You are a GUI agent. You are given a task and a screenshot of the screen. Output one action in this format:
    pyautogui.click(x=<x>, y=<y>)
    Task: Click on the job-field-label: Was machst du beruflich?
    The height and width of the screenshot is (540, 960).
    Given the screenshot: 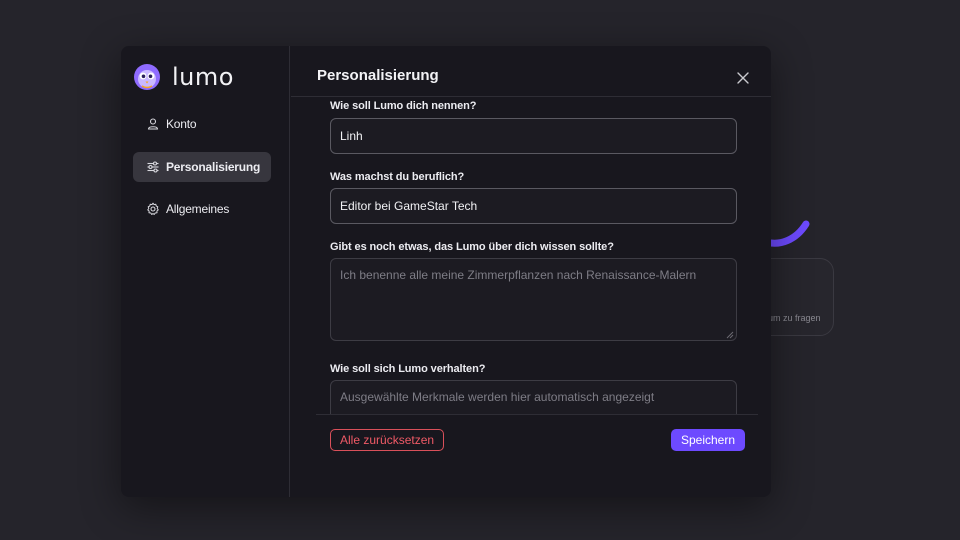 What is the action you would take?
    pyautogui.click(x=397, y=177)
    